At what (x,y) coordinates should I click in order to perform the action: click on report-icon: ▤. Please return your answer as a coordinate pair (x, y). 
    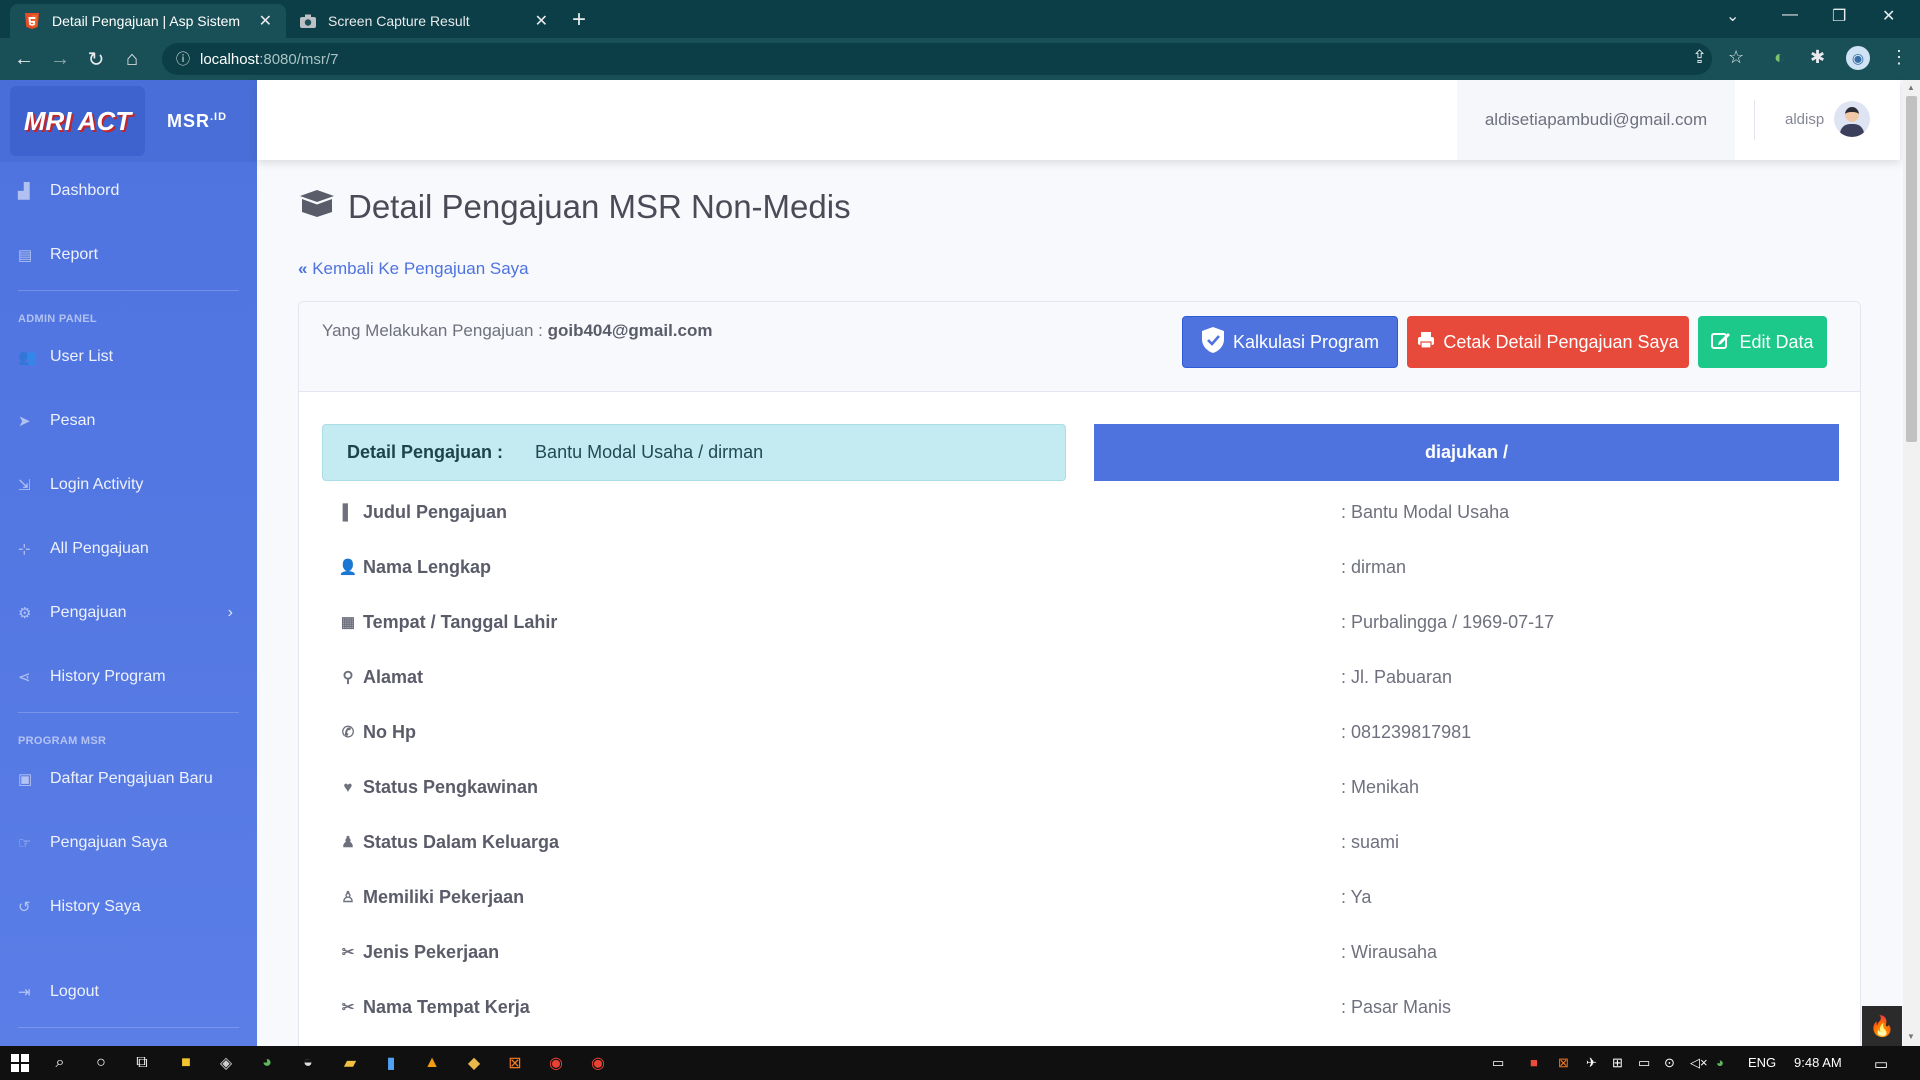
    Looking at the image, I should click on (25, 255).